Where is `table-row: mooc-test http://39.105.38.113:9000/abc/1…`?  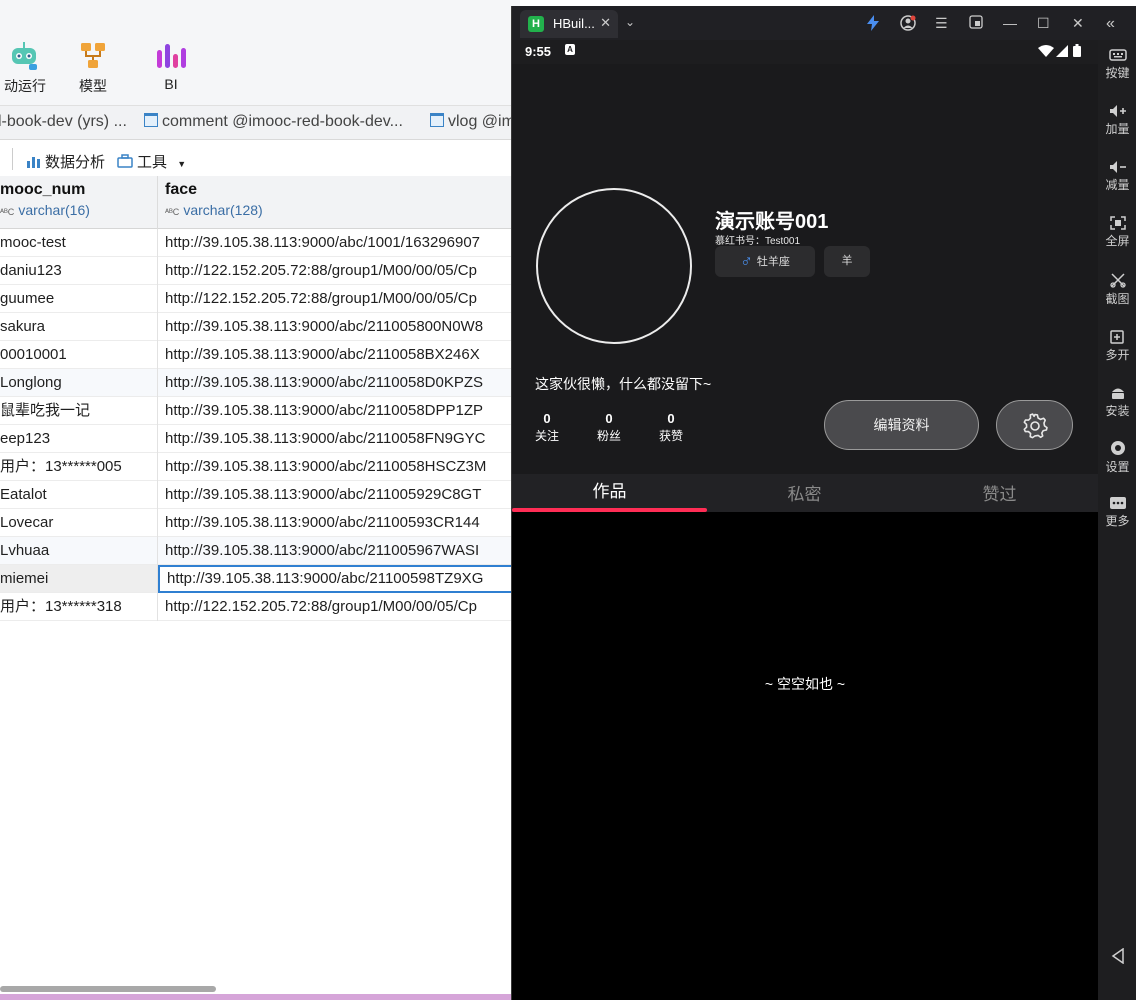
table-row: mooc-test http://39.105.38.113:9000/abc/1… is located at coordinates (260, 243).